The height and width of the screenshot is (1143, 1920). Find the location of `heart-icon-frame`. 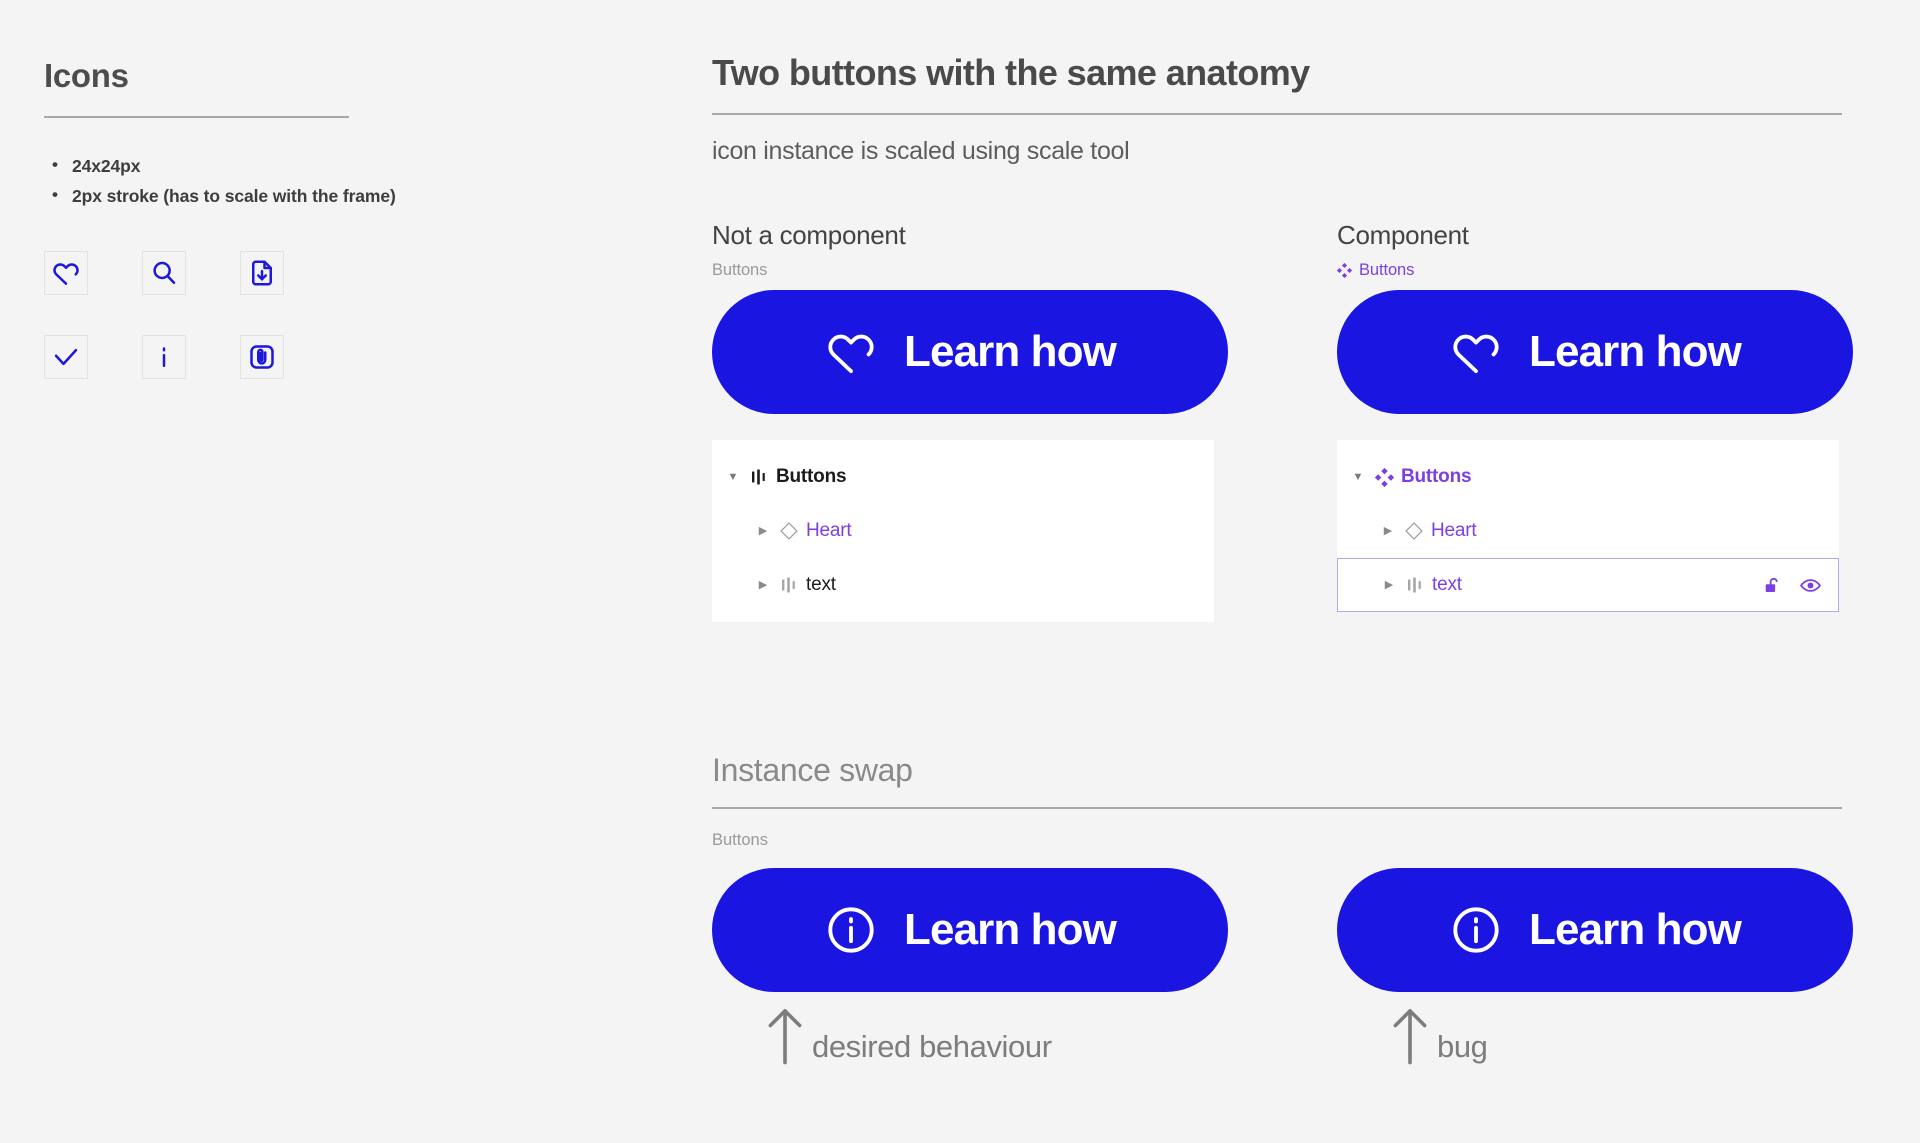

heart-icon-frame is located at coordinates (66, 273).